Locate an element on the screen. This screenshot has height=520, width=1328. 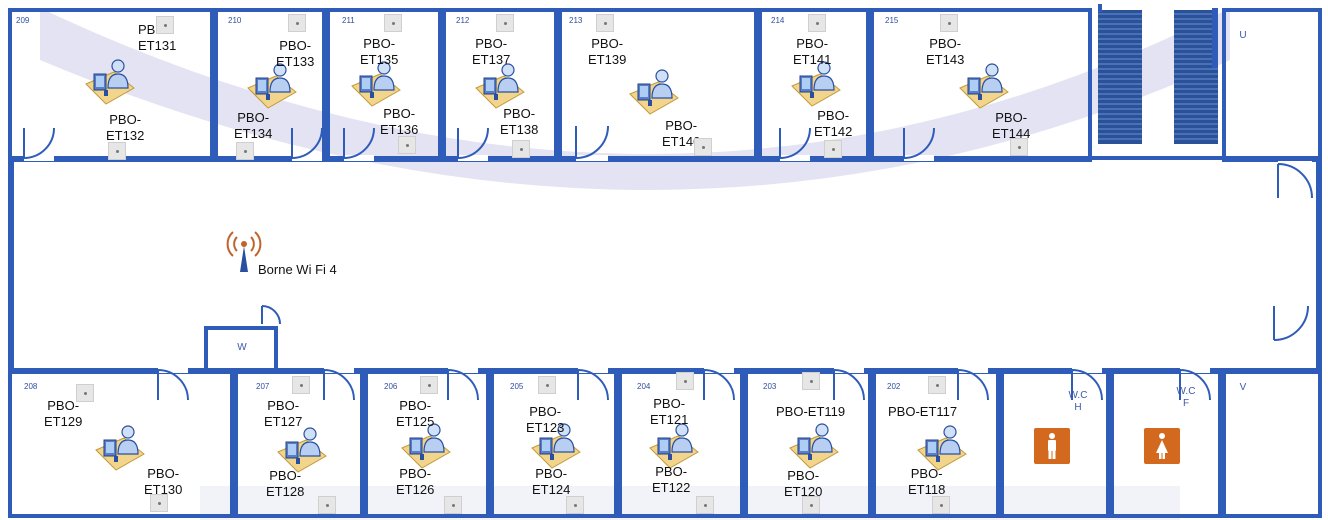
room-number: 204 is located at coordinates (644, 386).